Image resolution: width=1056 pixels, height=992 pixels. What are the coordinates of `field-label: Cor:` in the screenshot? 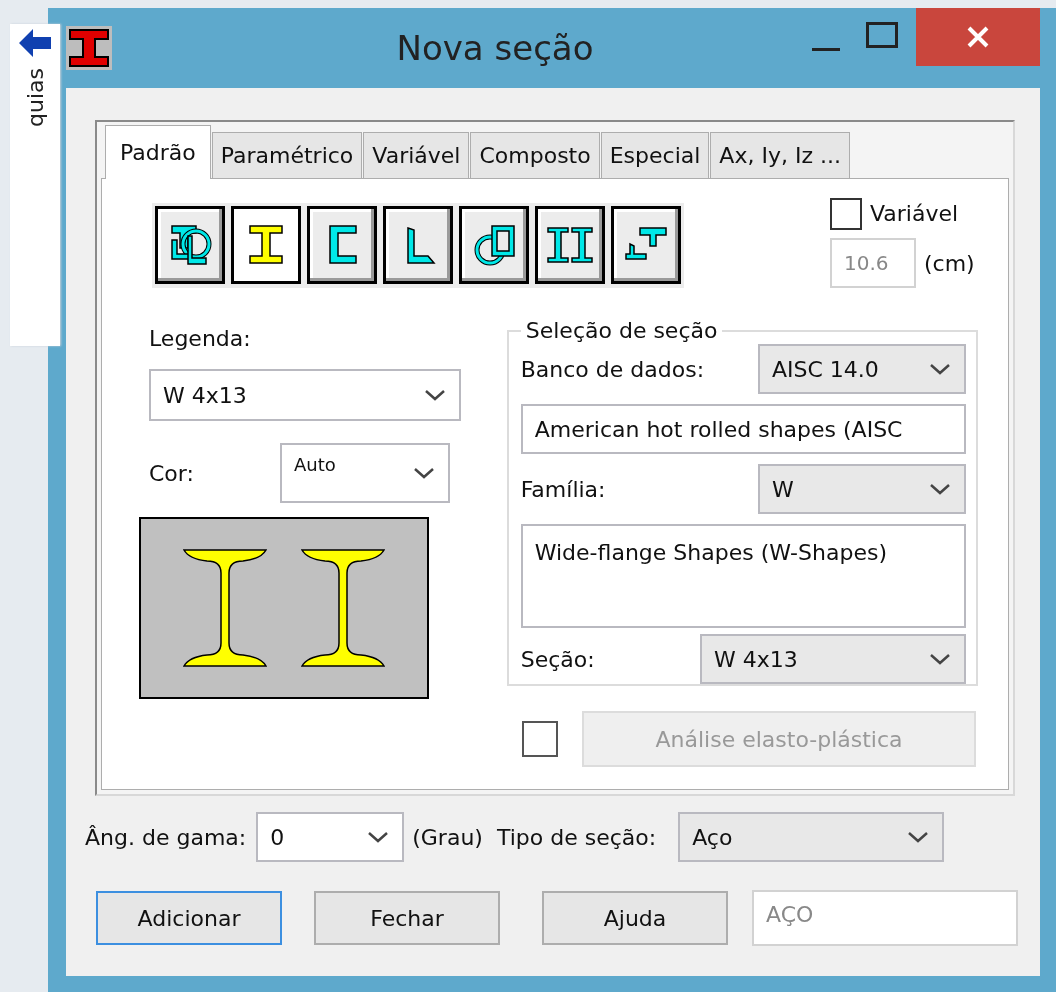 It's located at (171, 473).